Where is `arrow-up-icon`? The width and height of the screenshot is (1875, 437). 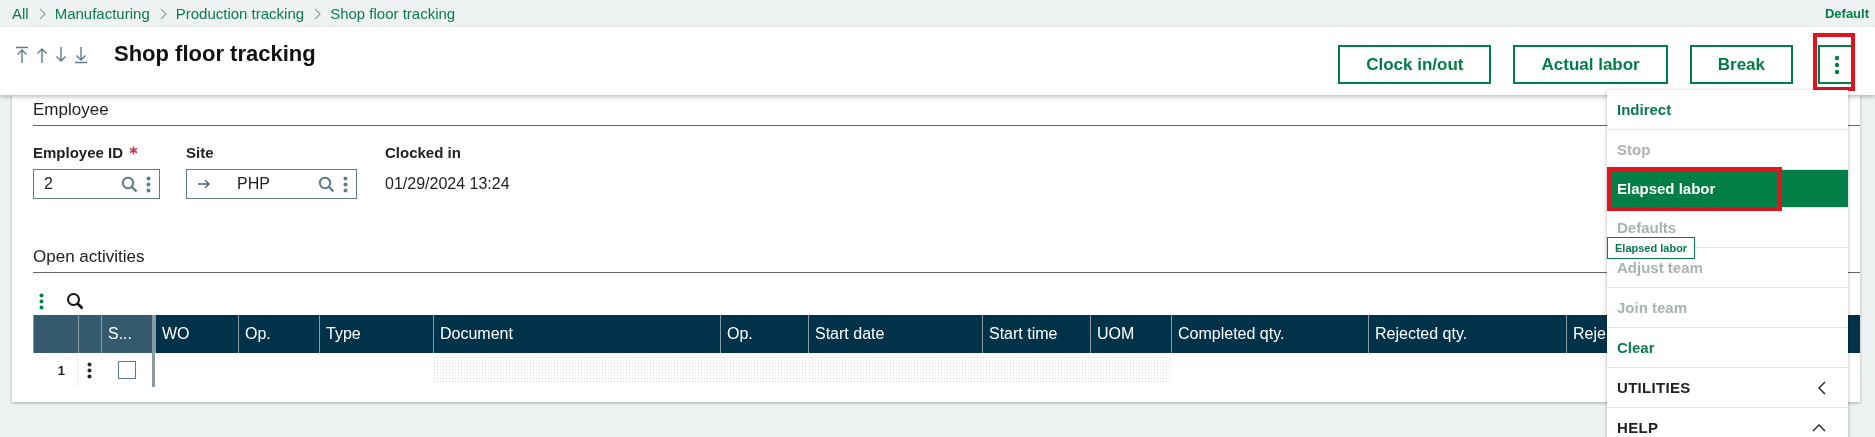
arrow-up-icon is located at coordinates (42, 55).